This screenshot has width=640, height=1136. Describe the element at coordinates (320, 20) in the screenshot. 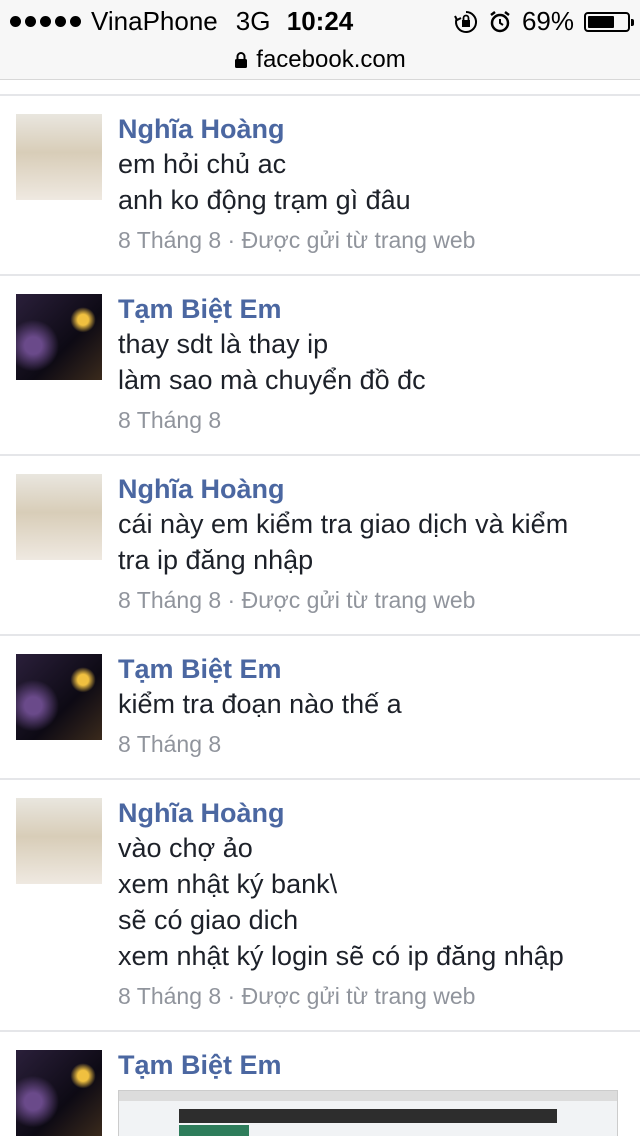

I see `status-bar: VinaPhone 3G 10:24 69%` at that location.